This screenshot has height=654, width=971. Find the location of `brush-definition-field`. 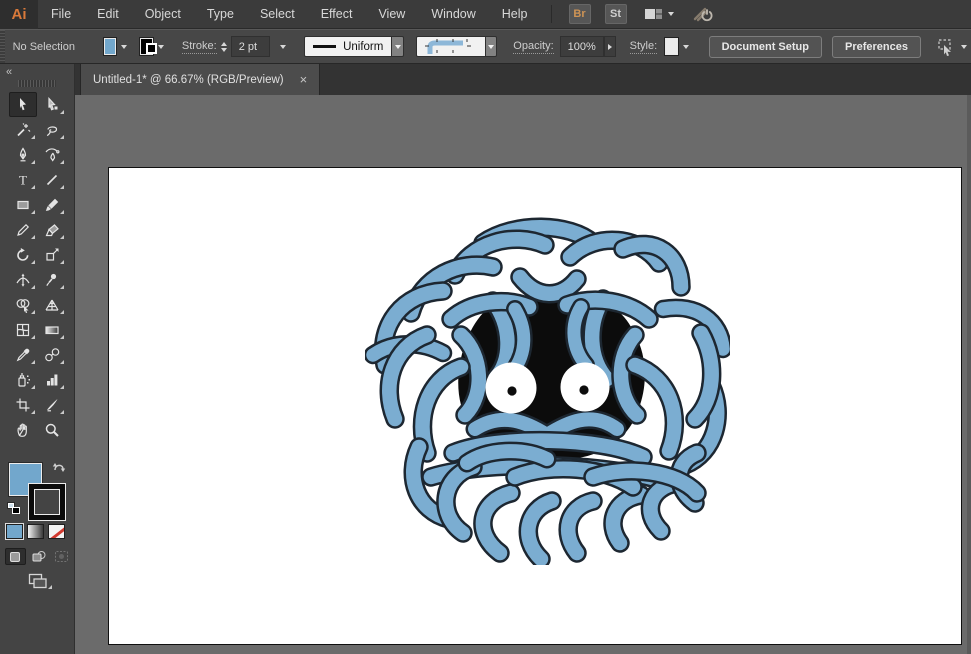

brush-definition-field is located at coordinates (450, 46).